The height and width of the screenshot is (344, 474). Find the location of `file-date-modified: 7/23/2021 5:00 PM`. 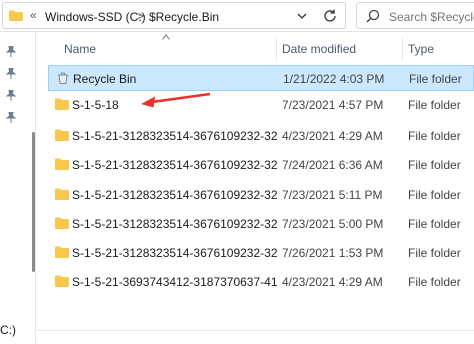

file-date-modified: 7/23/2021 5:00 PM is located at coordinates (333, 224).